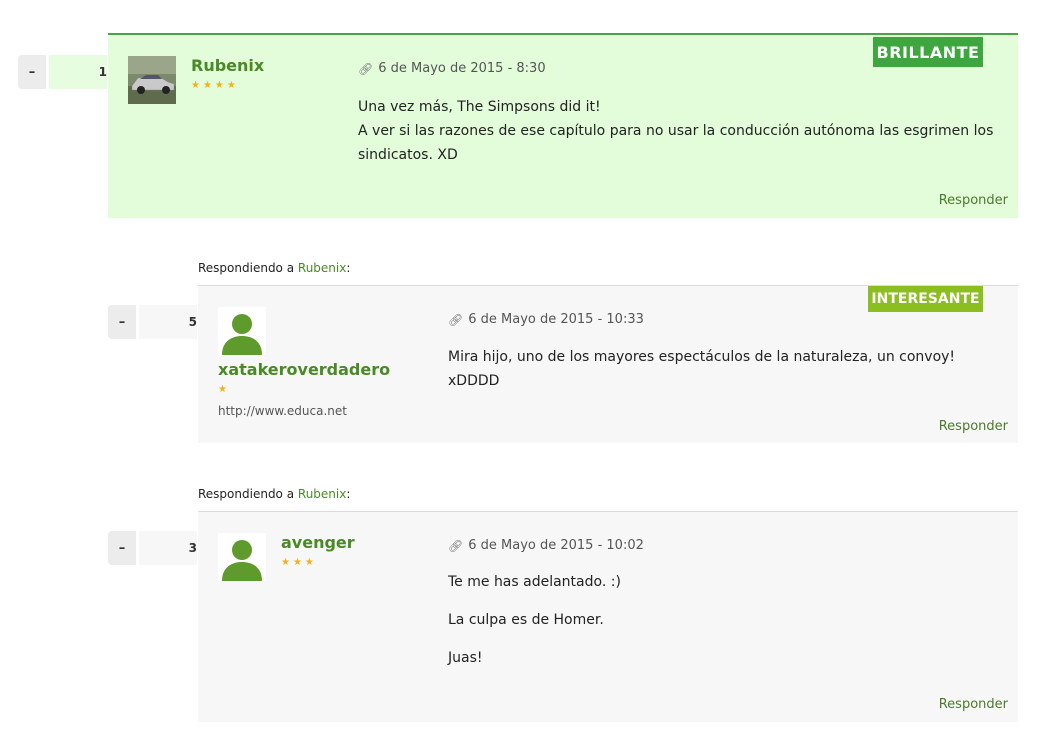  Describe the element at coordinates (465, 658) in the screenshot. I see `comment-paragraph: Juas!` at that location.